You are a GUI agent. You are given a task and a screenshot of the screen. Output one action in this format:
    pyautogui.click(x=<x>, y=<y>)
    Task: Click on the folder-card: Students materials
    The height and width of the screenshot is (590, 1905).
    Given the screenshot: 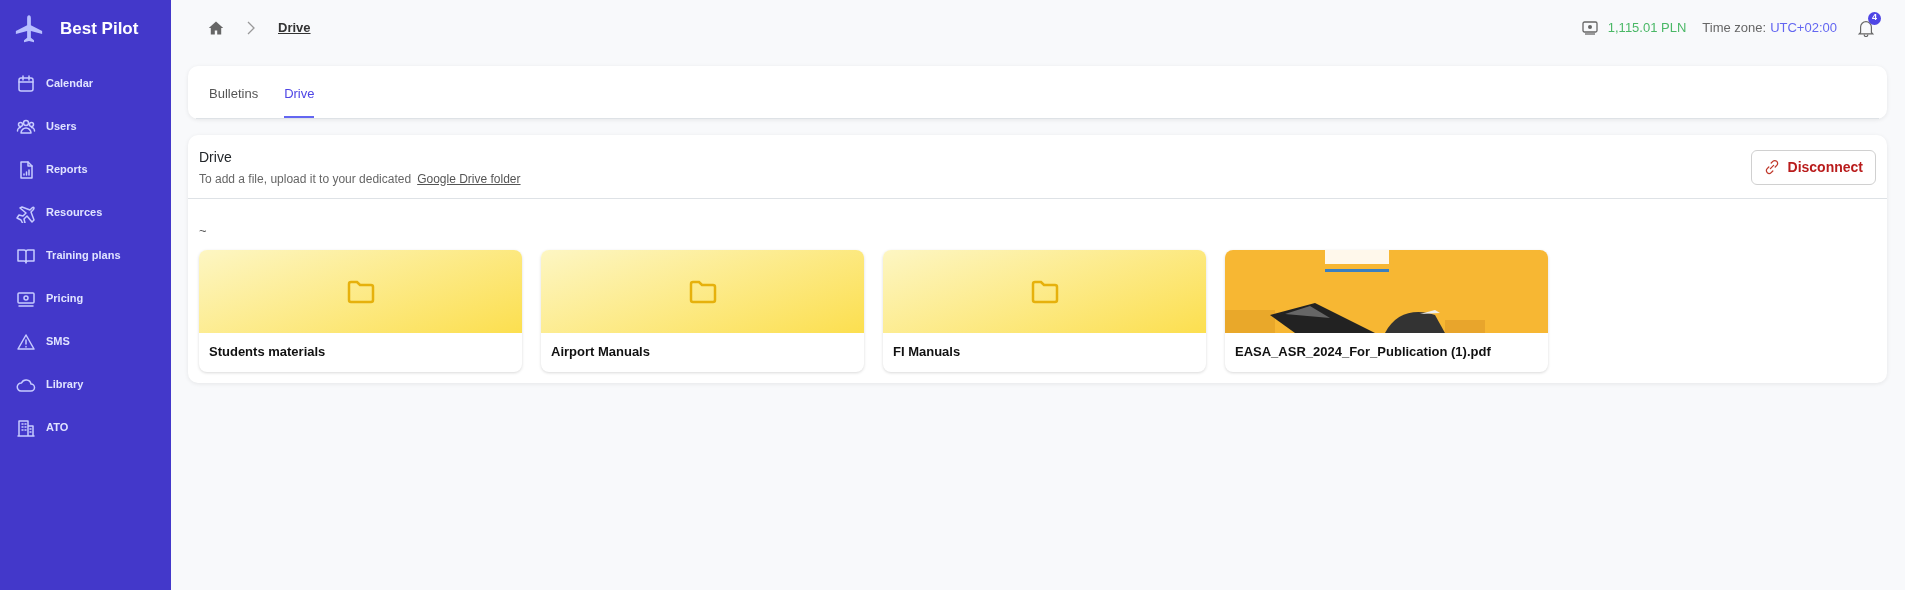 What is the action you would take?
    pyautogui.click(x=360, y=311)
    